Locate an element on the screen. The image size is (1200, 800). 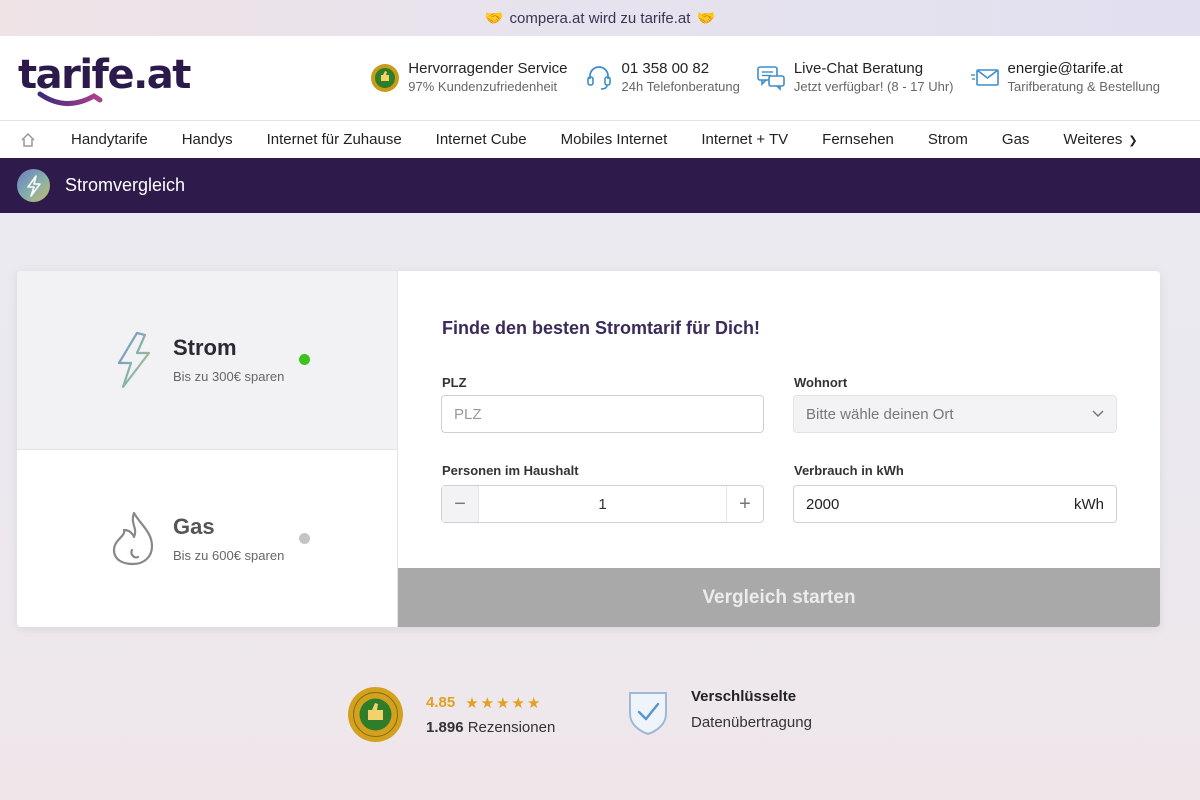
selected-indicator is located at coordinates (304, 360).